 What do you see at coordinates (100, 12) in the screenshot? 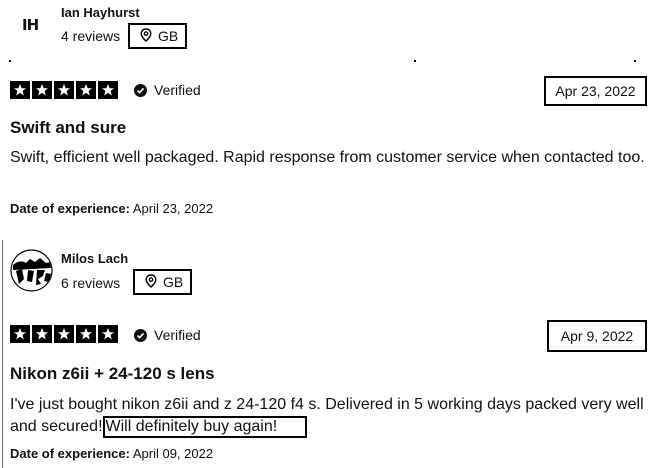
I see `reviewer-name: Ian Hayhurst` at bounding box center [100, 12].